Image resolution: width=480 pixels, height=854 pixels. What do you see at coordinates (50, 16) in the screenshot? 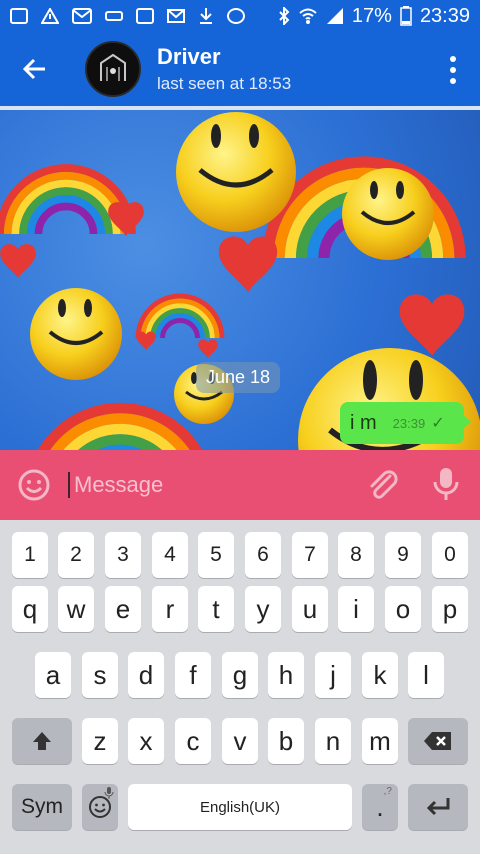
I see `warning-icon` at bounding box center [50, 16].